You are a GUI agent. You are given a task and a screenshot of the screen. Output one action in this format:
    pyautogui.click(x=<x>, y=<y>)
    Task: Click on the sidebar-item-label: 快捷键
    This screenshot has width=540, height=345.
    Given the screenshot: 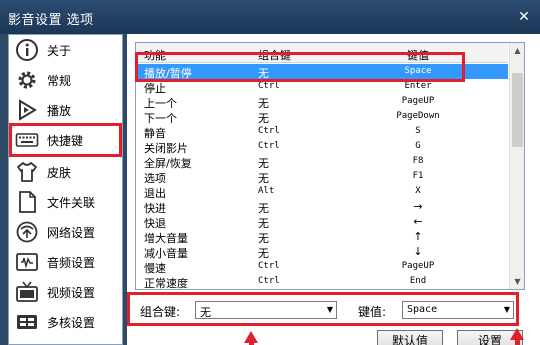 What is the action you would take?
    pyautogui.click(x=65, y=140)
    